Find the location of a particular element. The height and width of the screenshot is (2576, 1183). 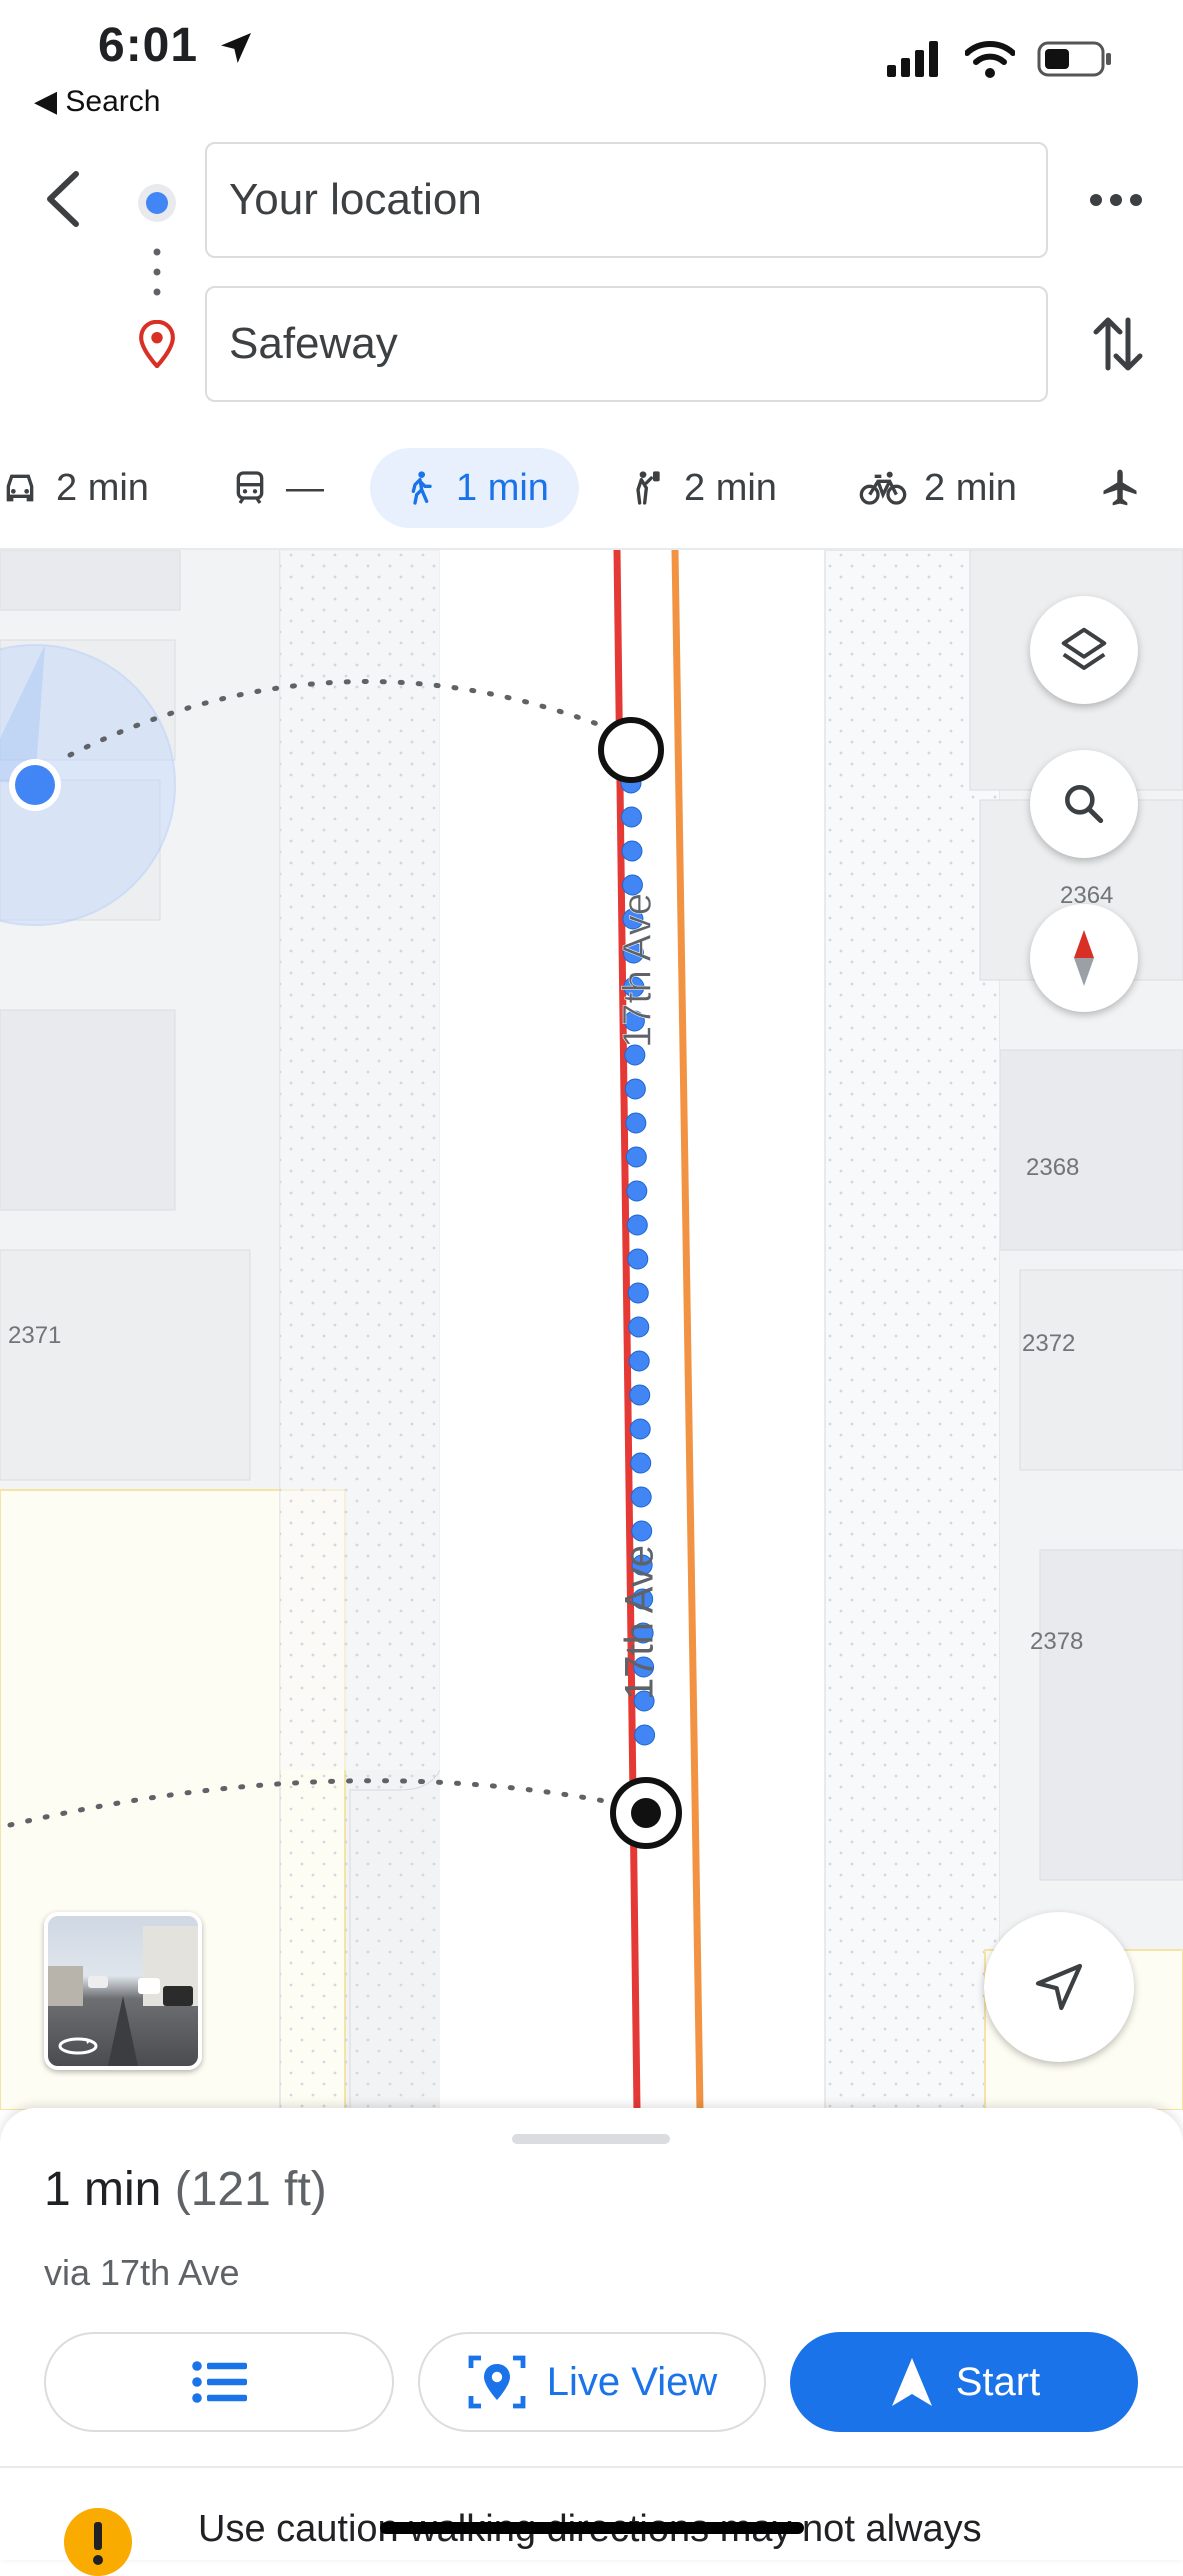

route-duration-time: 1 min is located at coordinates (103, 2189).